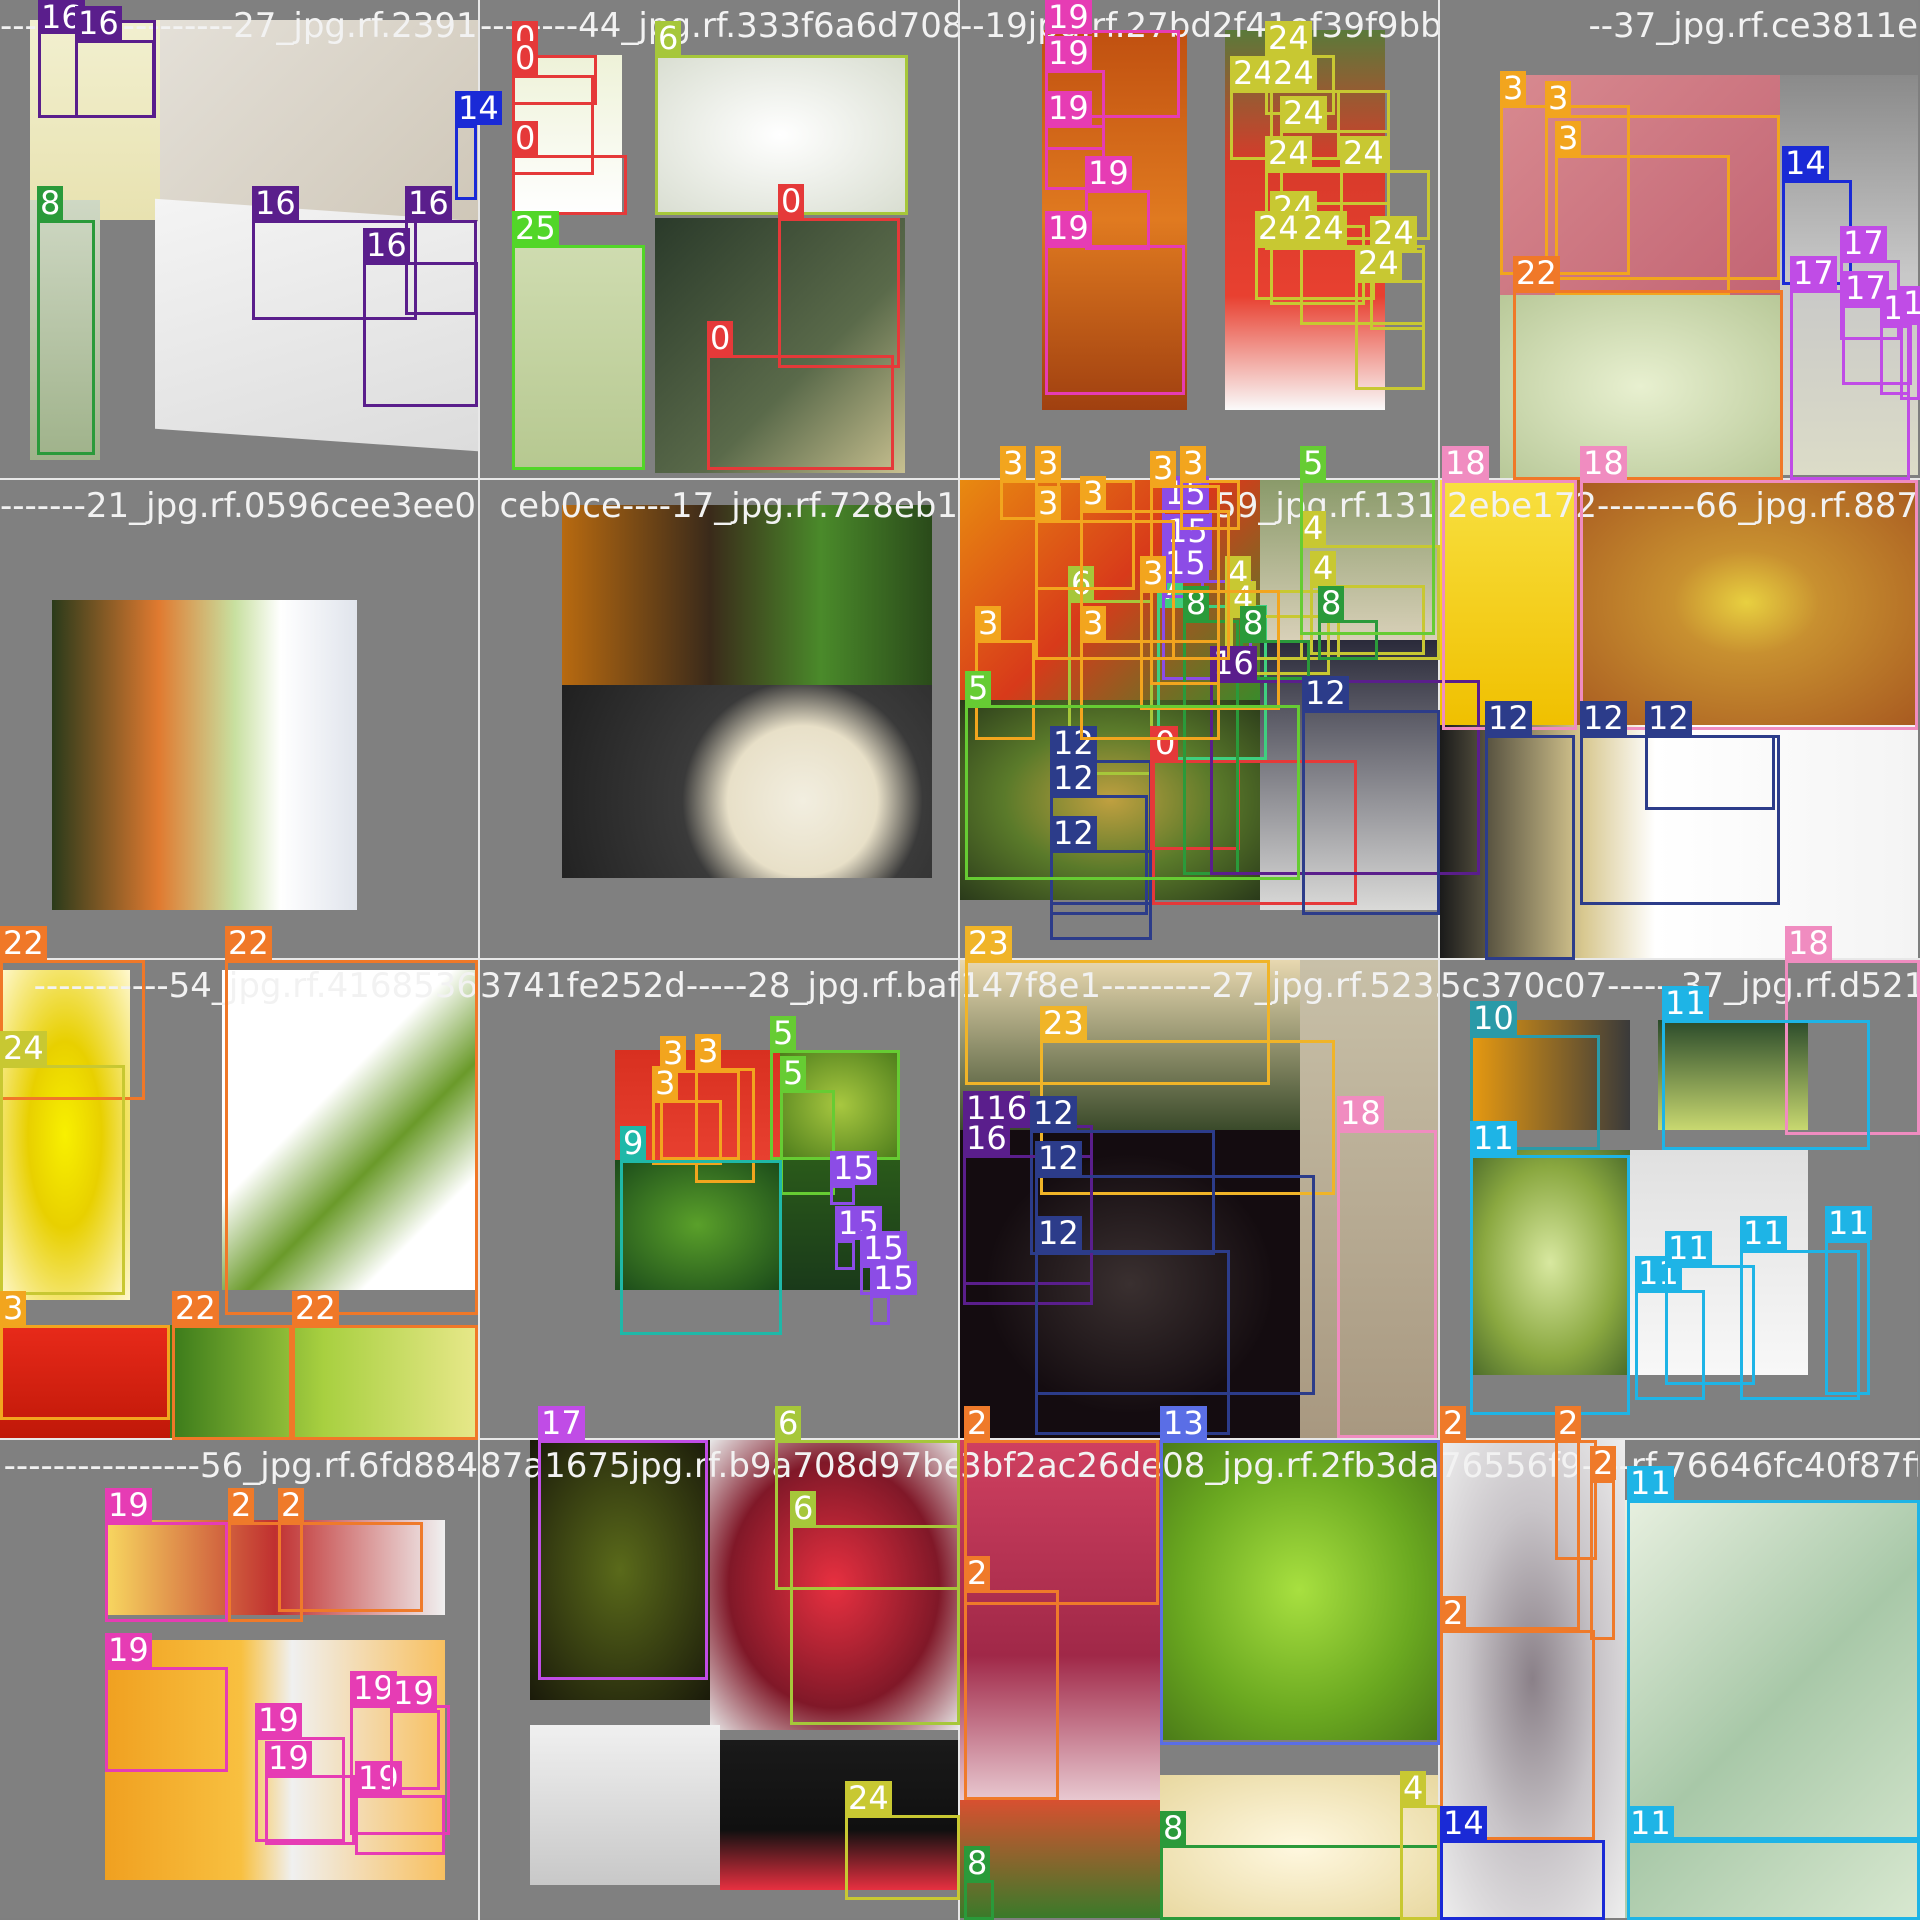  I want to click on tile-10: 3741fe252d-----28_jpg.rf.baf, so click(719, 1199).